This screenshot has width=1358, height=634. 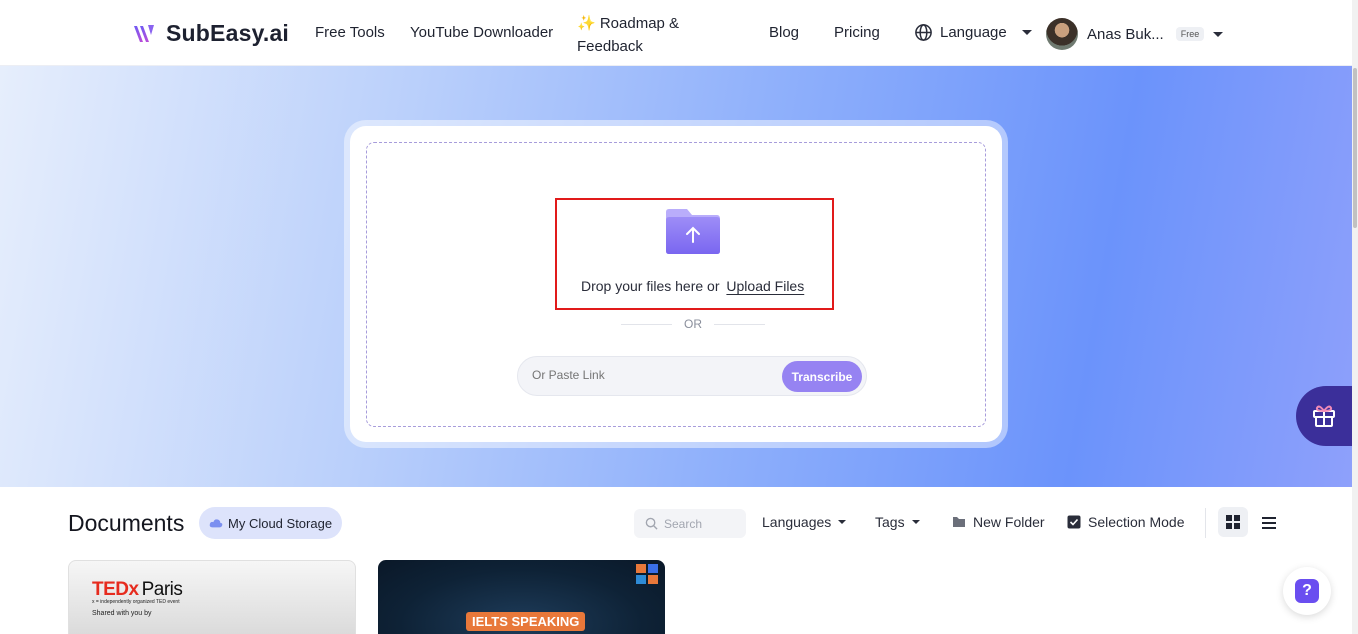 I want to click on language-label: Language, so click(x=973, y=32).